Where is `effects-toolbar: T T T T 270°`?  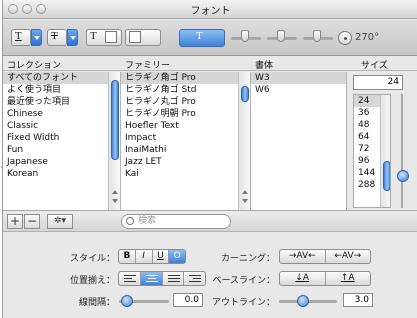
effects-toolbar: T T T T 270° is located at coordinates (210, 38).